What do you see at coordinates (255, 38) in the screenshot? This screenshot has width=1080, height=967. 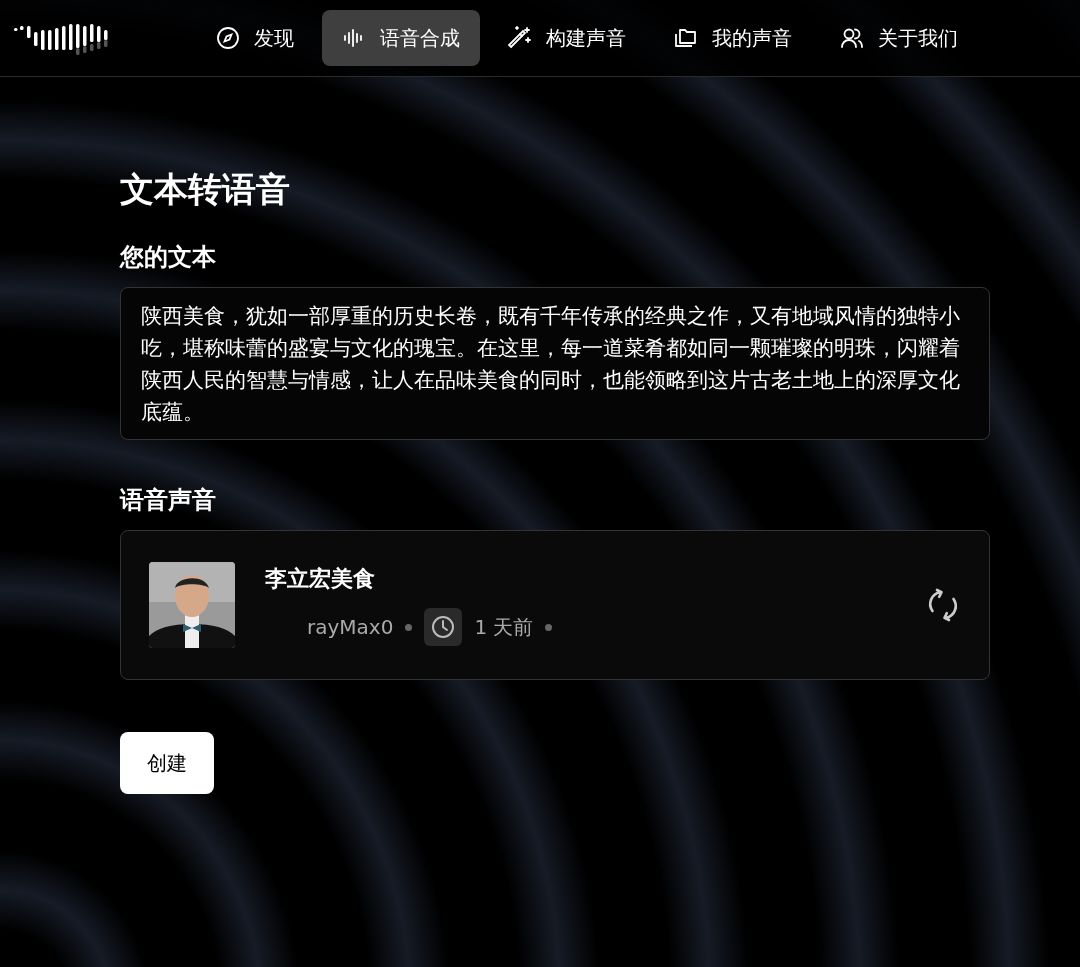 I see `nav-tab: 发现` at bounding box center [255, 38].